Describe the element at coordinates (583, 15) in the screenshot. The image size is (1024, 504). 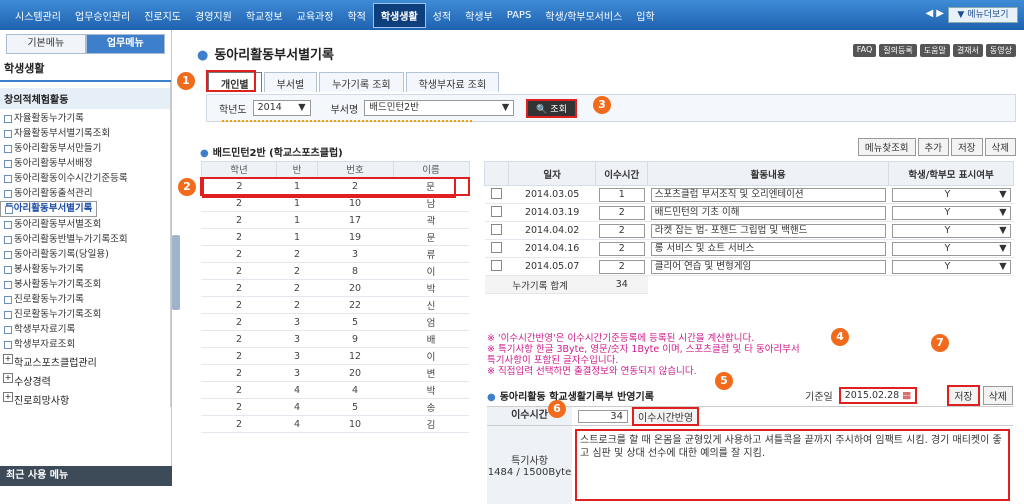
I see `nav-item-11: 학생/학부모서비스` at that location.